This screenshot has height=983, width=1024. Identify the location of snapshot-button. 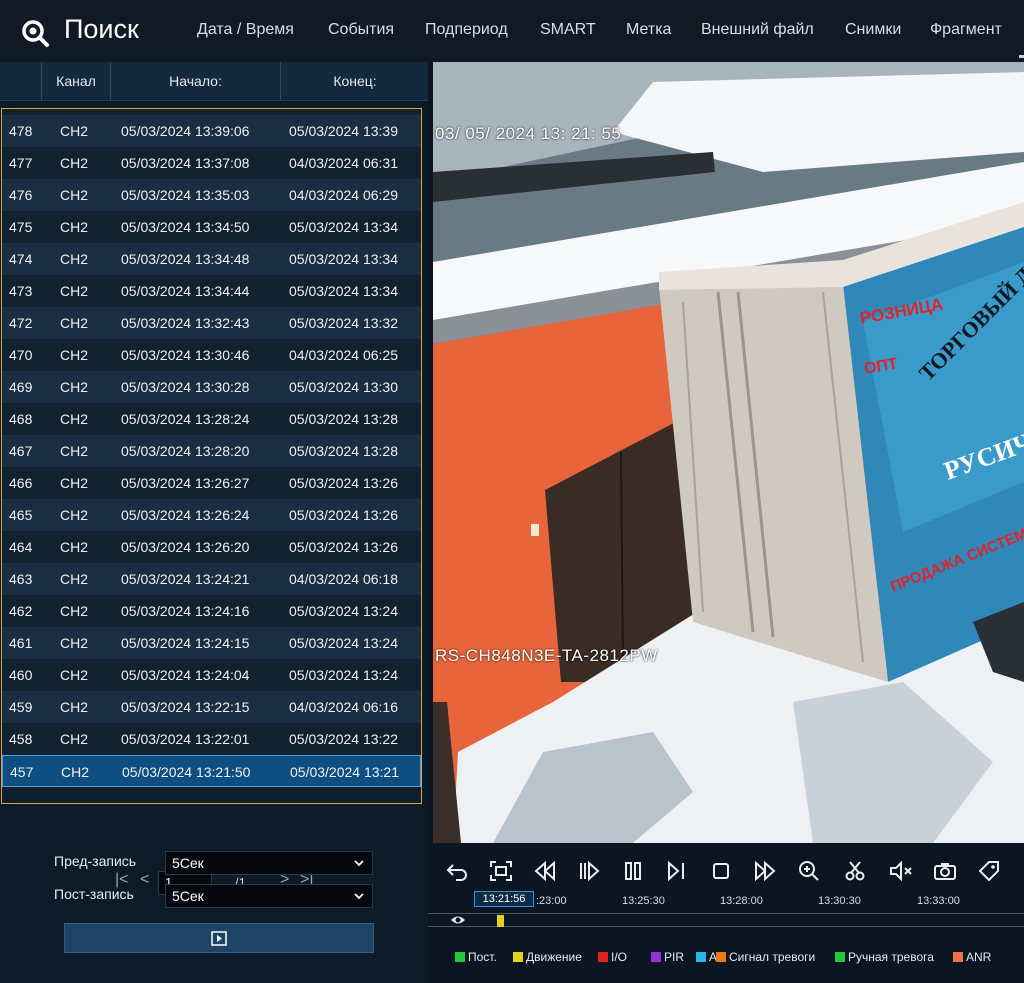
(945, 871).